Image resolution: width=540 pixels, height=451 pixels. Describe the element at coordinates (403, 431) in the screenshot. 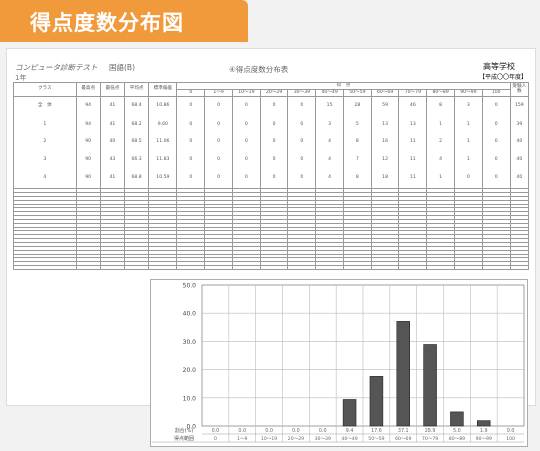

I see `ratio-value-label: 37.1` at that location.